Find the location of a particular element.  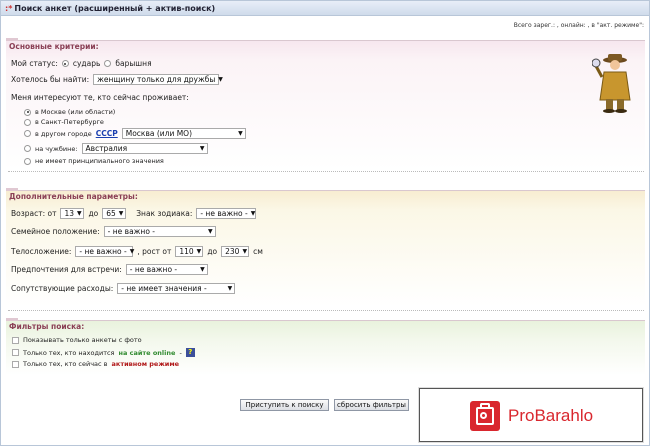

meet-row: Предпочтения для встречи: - не важно - ▼ is located at coordinates (109, 269).